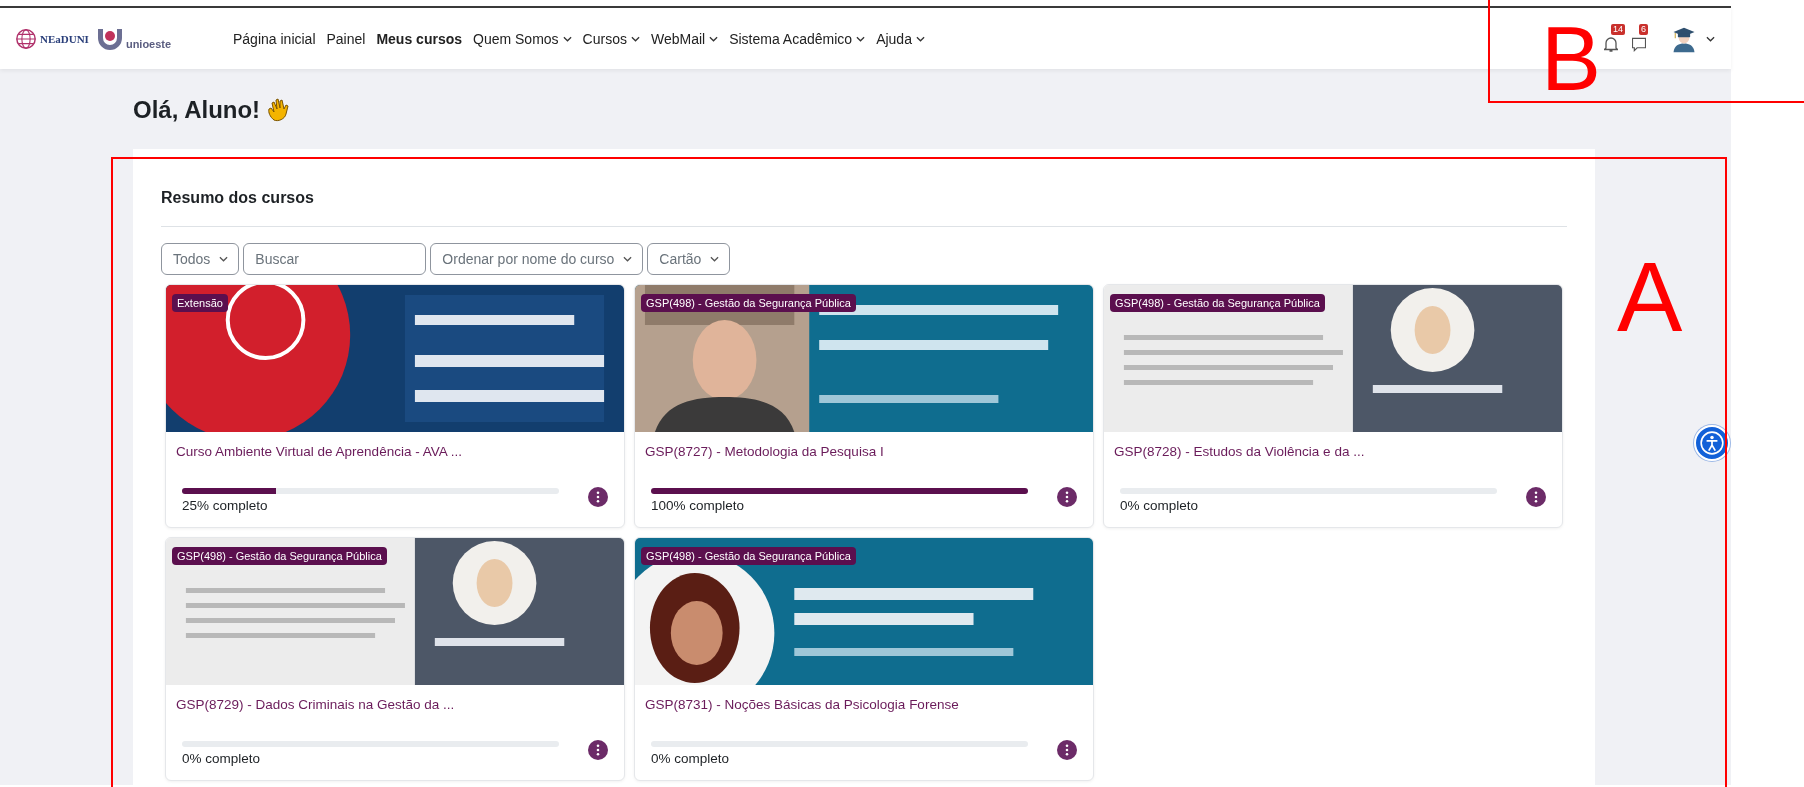 This screenshot has height=787, width=1804. Describe the element at coordinates (395, 406) in the screenshot. I see `course-card: Extensão Curso Ambiente Virtual de Aprendência - AVA ... 25% completo` at that location.